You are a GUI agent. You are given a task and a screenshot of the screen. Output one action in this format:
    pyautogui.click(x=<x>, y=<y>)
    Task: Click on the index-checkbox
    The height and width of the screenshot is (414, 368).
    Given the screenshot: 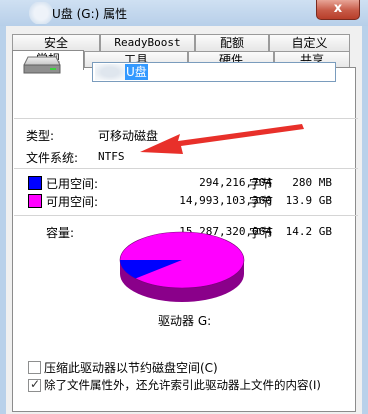 What is the action you would take?
    pyautogui.click(x=34, y=384)
    